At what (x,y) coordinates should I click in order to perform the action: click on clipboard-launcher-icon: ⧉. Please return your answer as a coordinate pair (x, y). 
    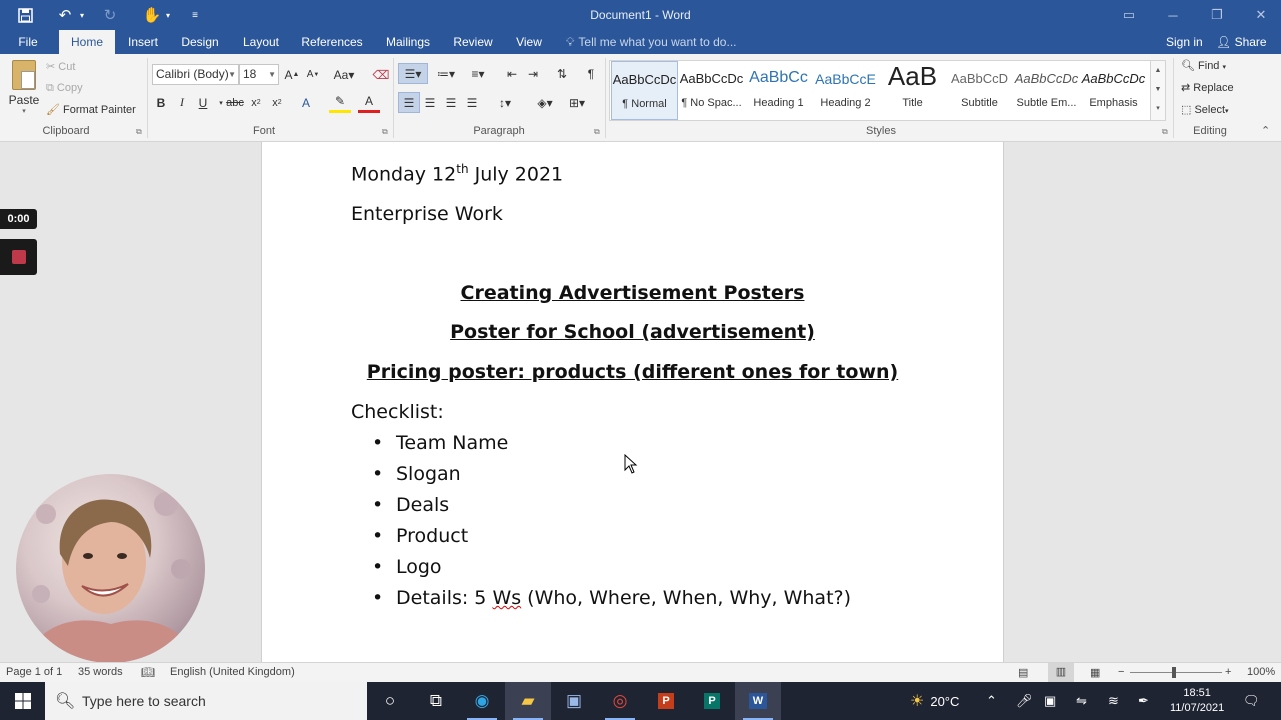
    Looking at the image, I should click on (139, 132).